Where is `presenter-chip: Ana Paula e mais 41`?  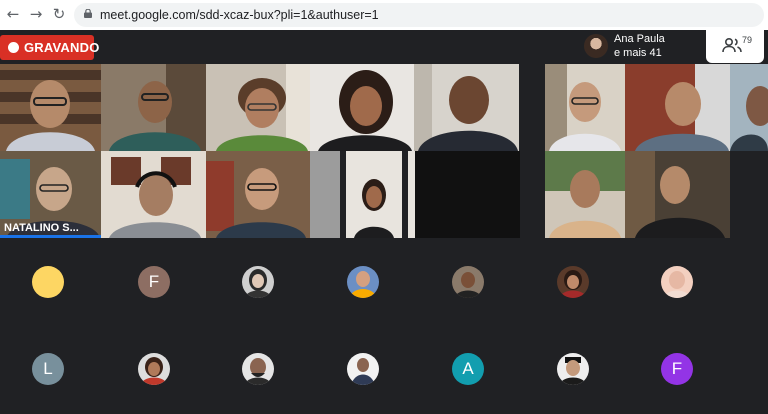 presenter-chip: Ana Paula e mais 41 is located at coordinates (640, 46).